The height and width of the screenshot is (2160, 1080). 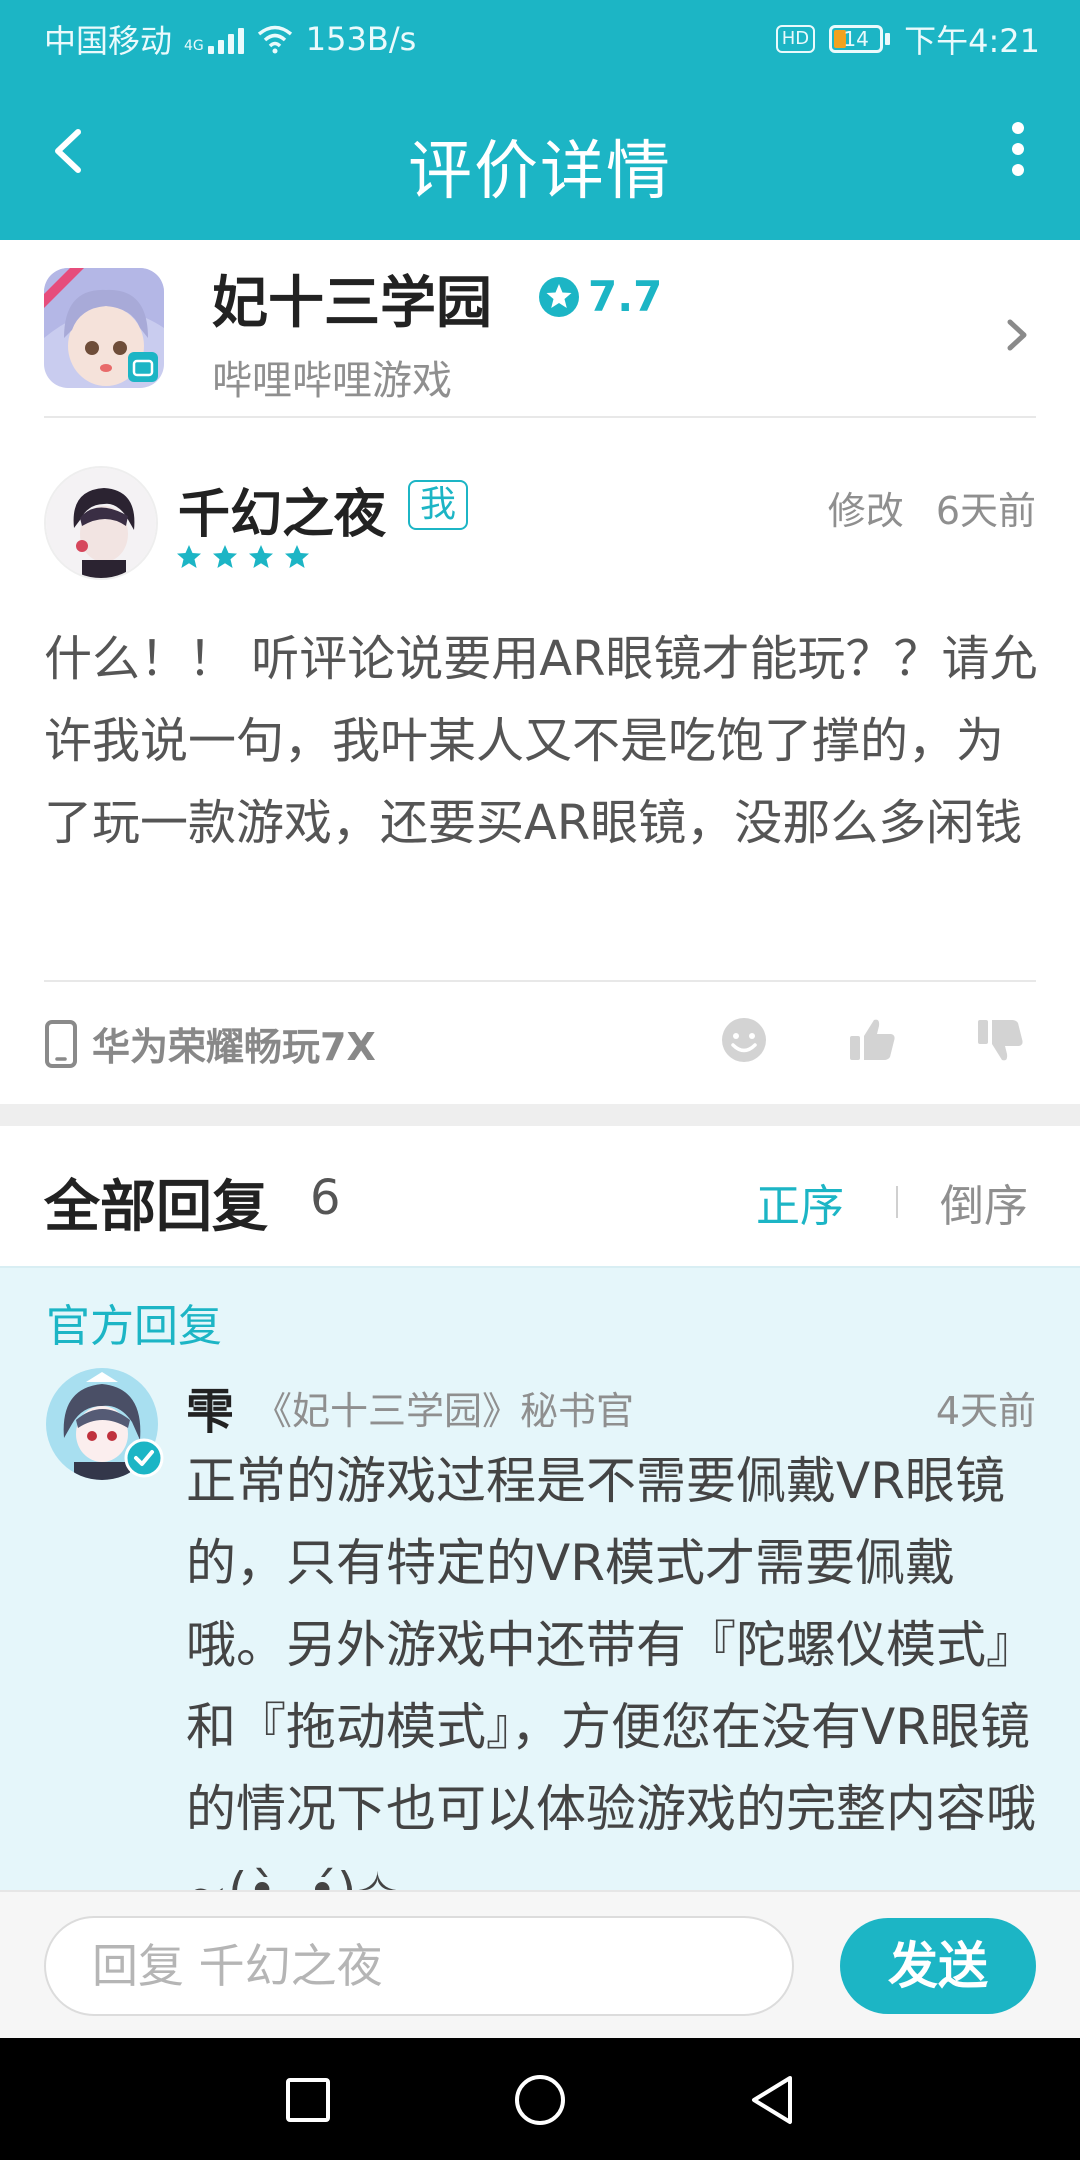 What do you see at coordinates (156, 1207) in the screenshot?
I see `replies-title: 全部回复` at bounding box center [156, 1207].